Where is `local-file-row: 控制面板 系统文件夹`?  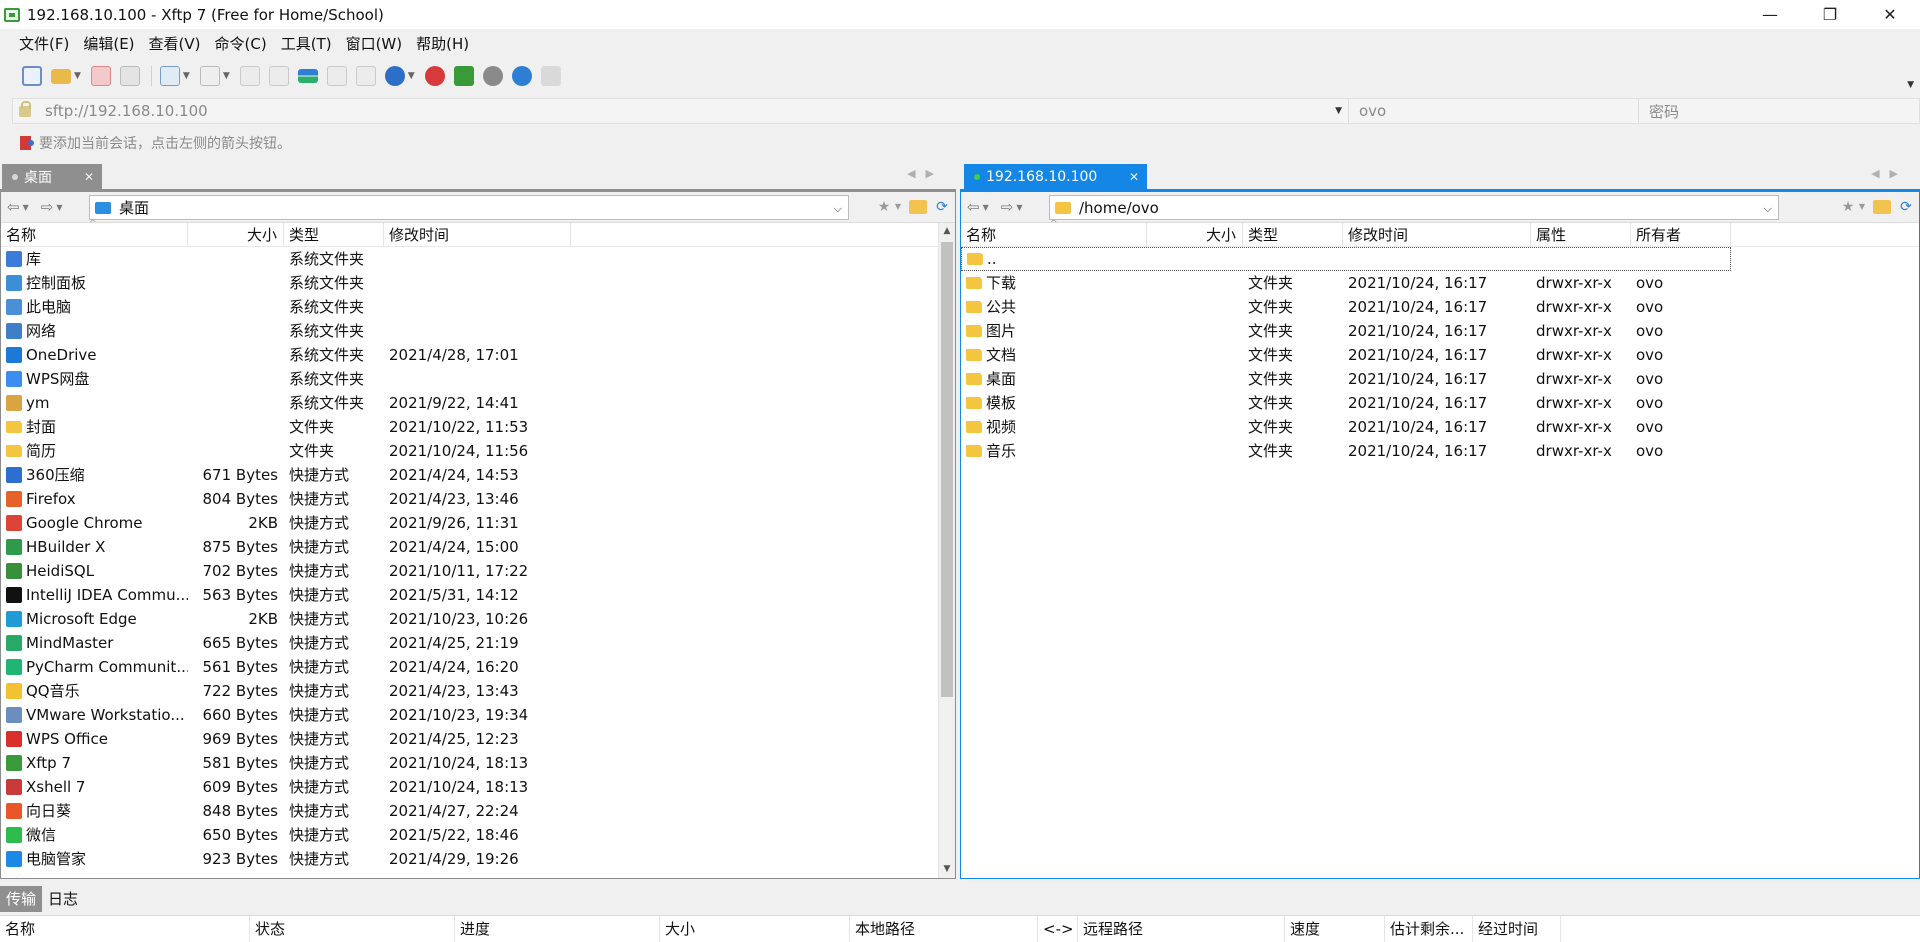 local-file-row: 控制面板 系统文件夹 is located at coordinates (469, 283).